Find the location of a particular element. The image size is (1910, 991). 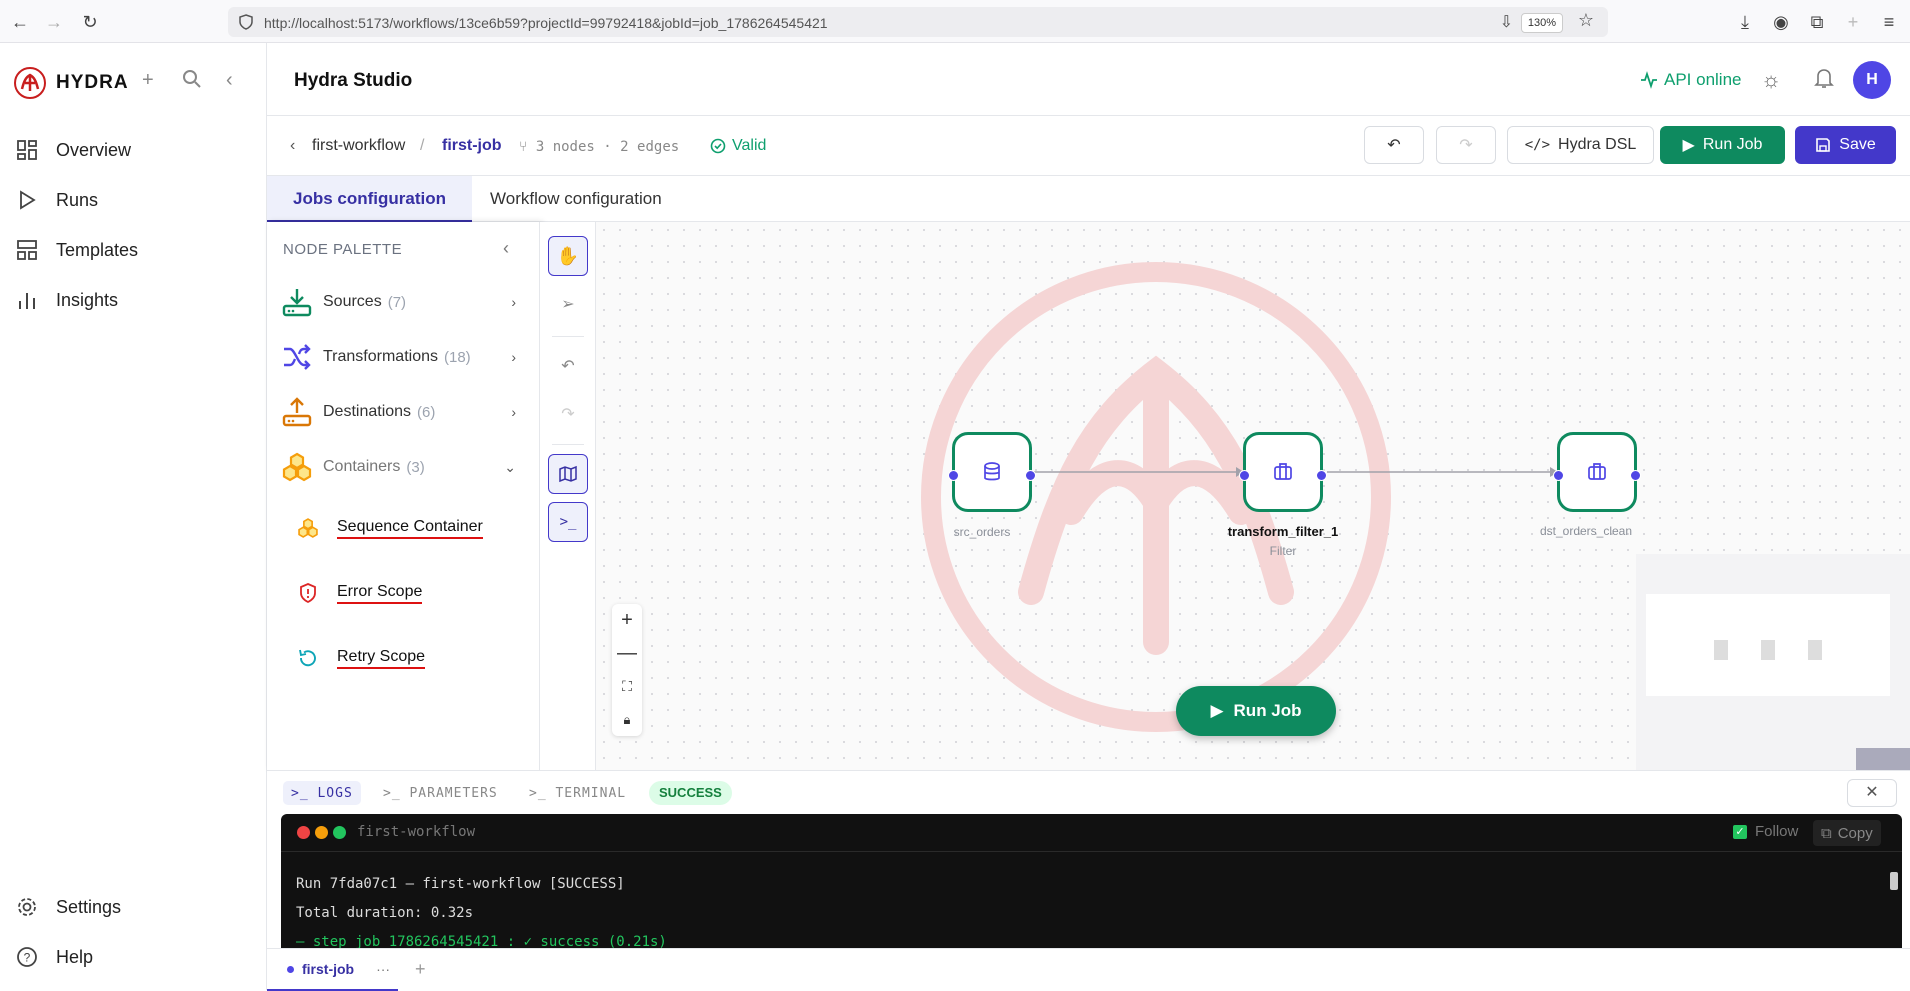

palette-category-transformations: Transformations (18) › is located at coordinates (403, 357).